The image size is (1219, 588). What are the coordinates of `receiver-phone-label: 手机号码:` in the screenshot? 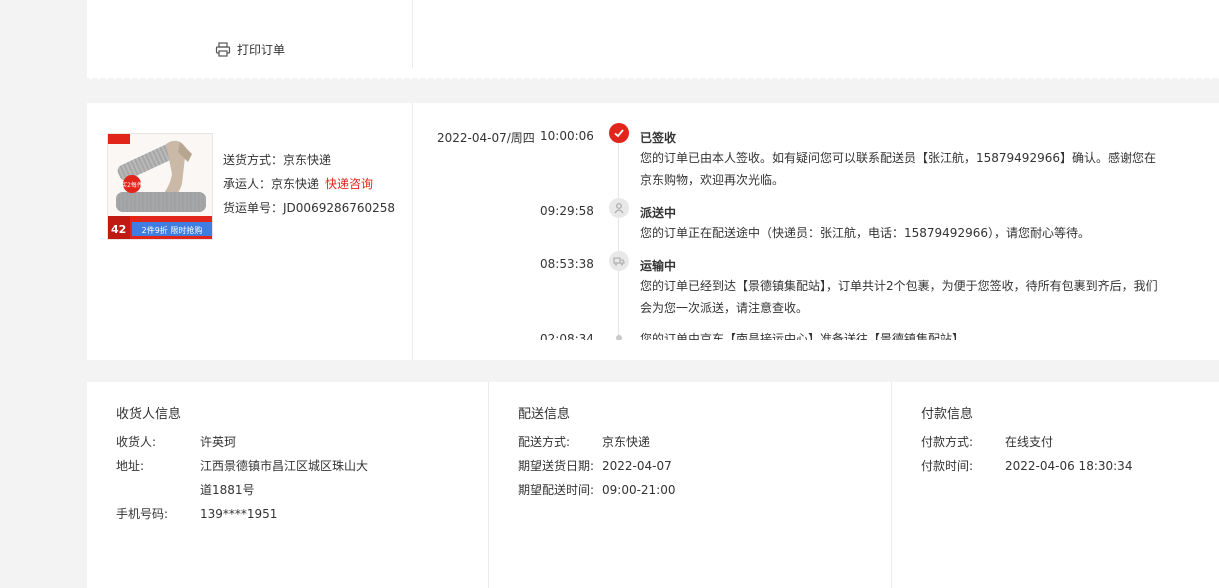 It's located at (142, 514).